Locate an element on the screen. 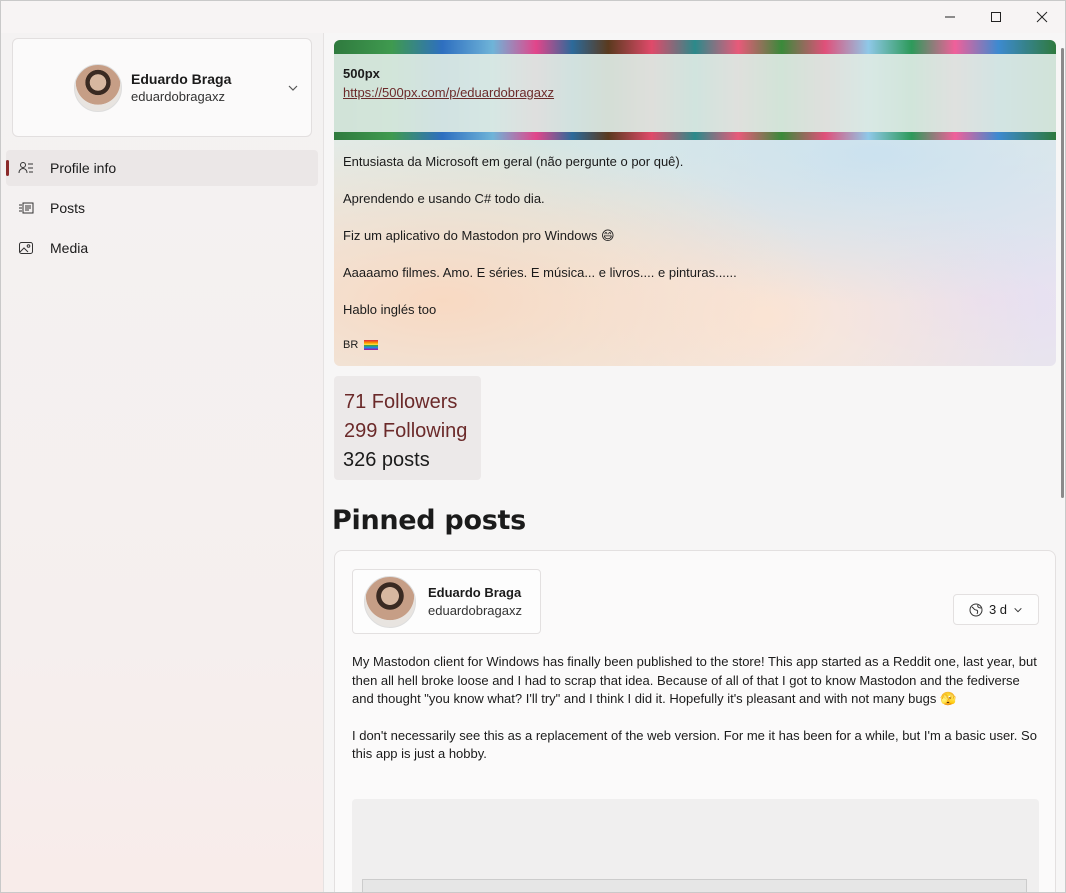  close-button is located at coordinates (1042, 17).